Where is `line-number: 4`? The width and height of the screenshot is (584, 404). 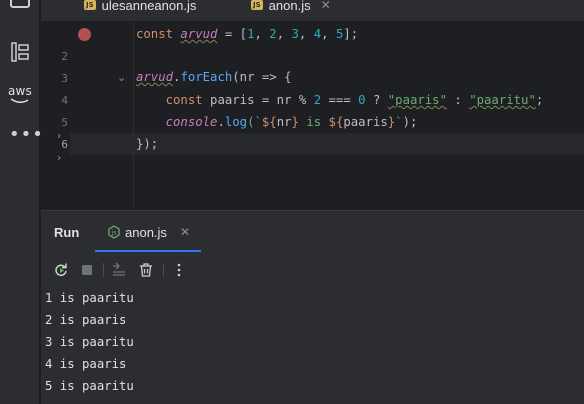
line-number: 4 is located at coordinates (64, 100).